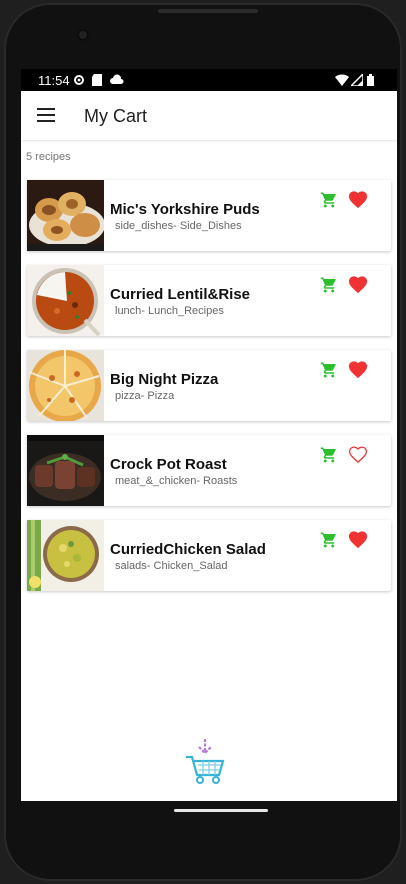 This screenshot has width=406, height=884. Describe the element at coordinates (208, 11) in the screenshot. I see `speaker-grille` at that location.